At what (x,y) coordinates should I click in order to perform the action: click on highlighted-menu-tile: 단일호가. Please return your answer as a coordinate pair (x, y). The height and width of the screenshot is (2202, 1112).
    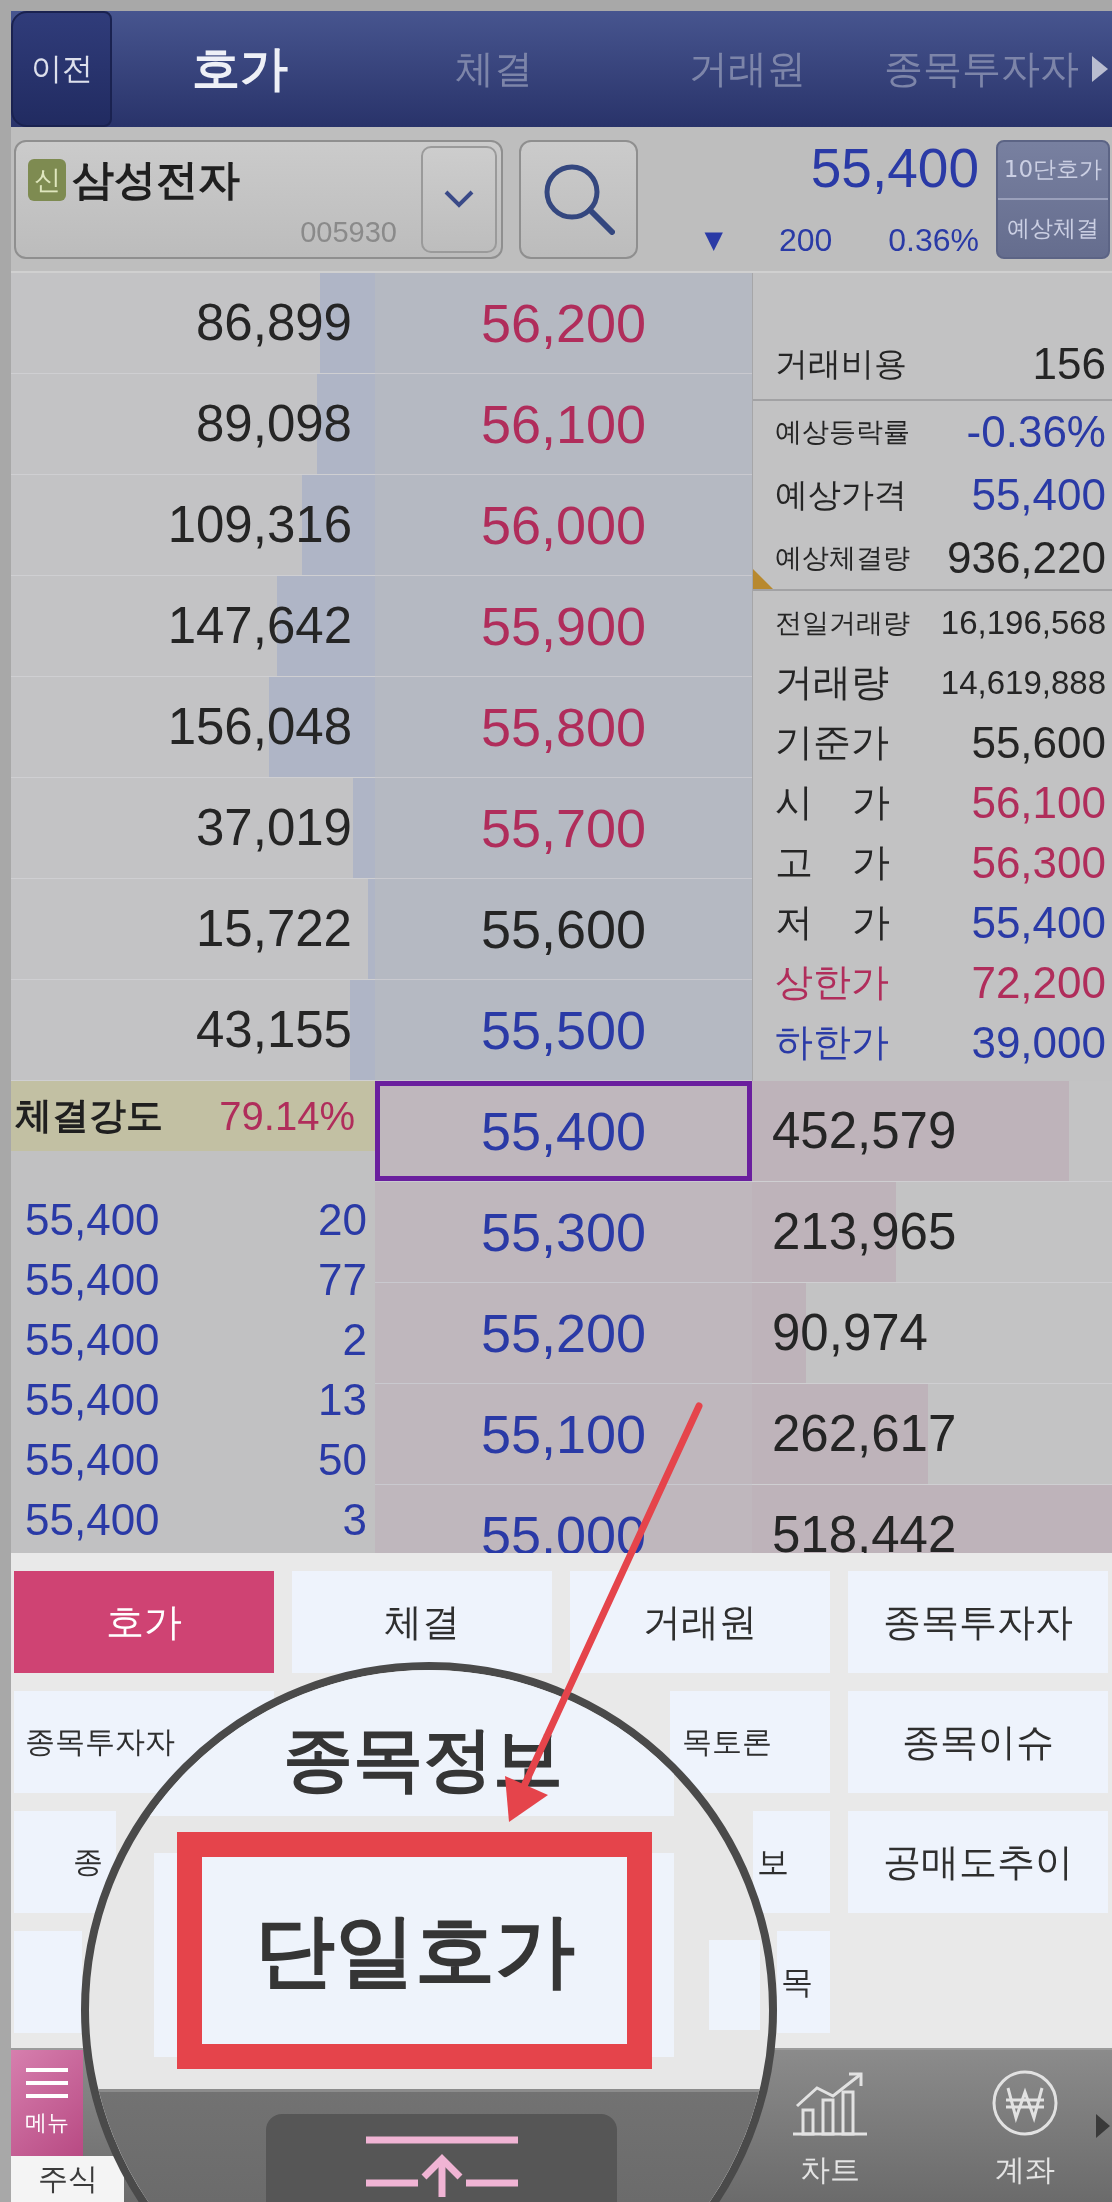
    Looking at the image, I should click on (414, 1950).